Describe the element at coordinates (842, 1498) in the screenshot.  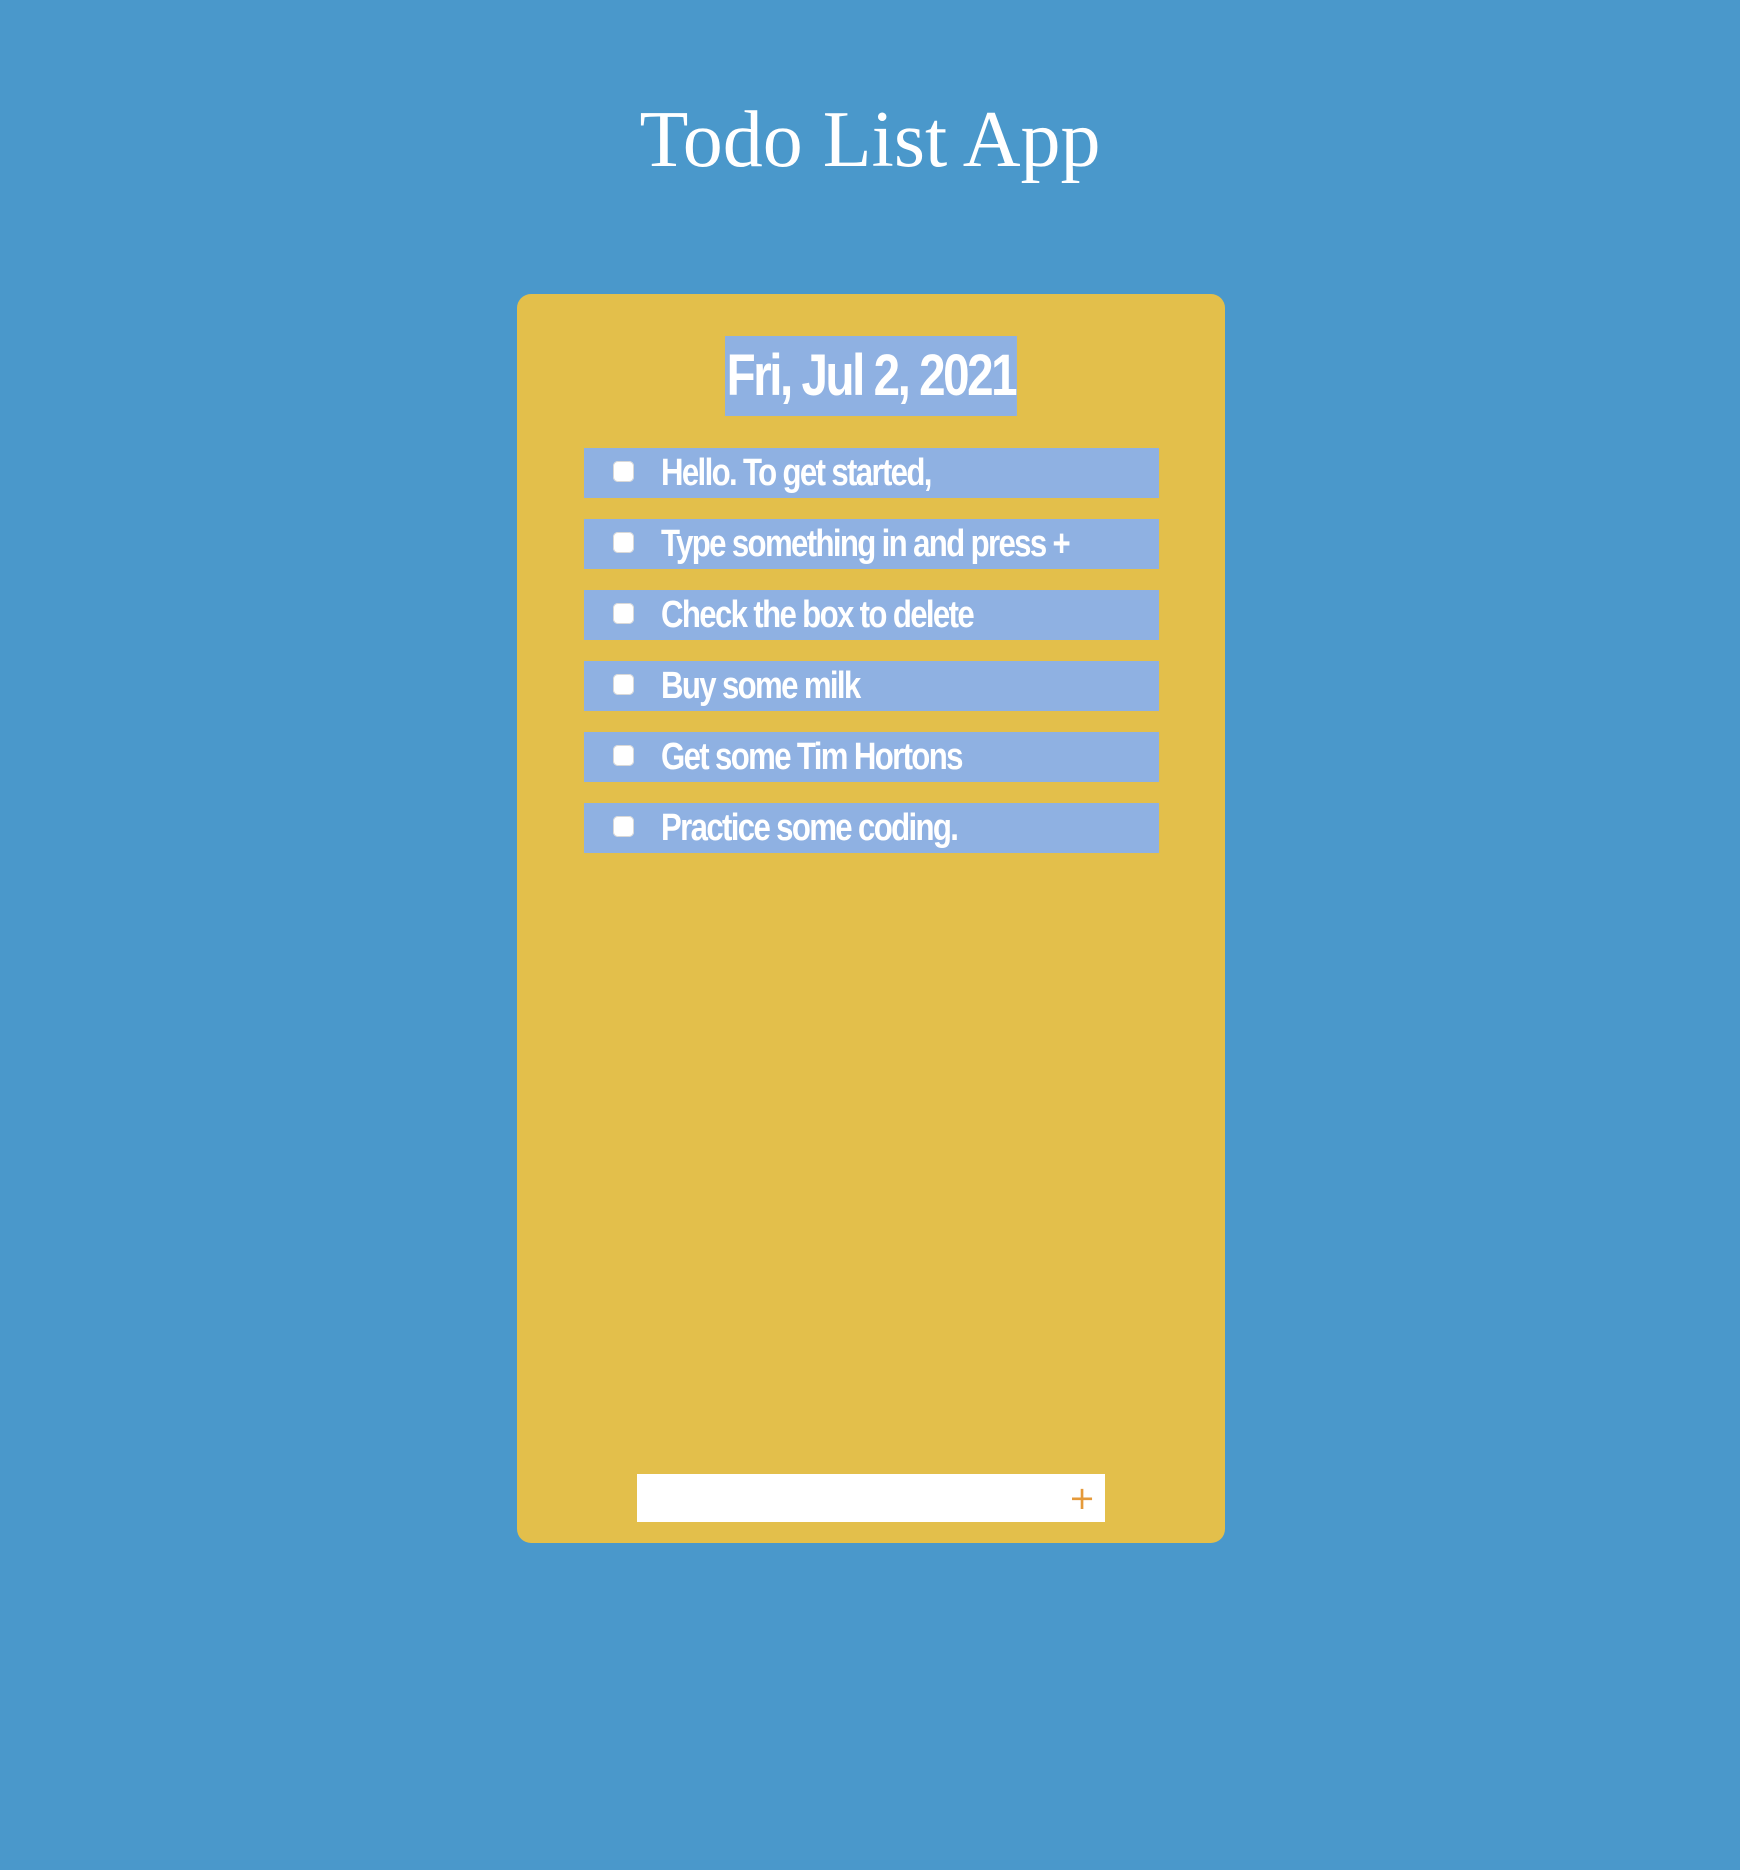
I see `new-todo-input` at that location.